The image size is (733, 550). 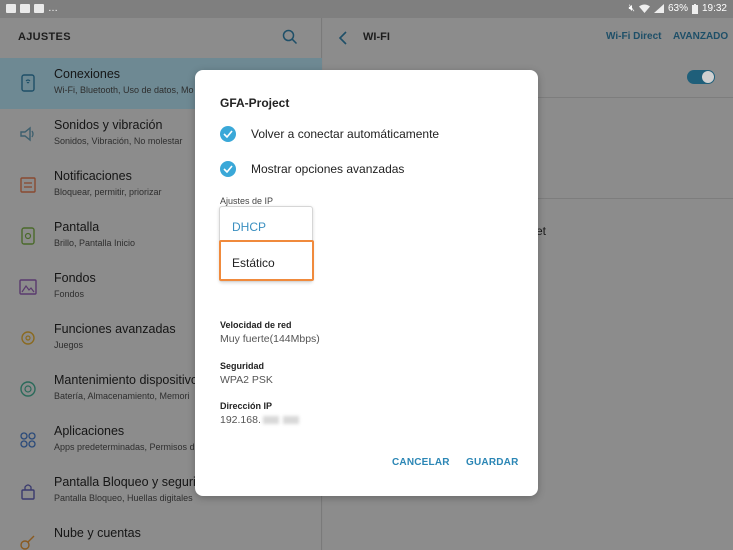 What do you see at coordinates (95, 243) in the screenshot?
I see `settings-item-subtitle: Brillo, Pantalla Inicio` at bounding box center [95, 243].